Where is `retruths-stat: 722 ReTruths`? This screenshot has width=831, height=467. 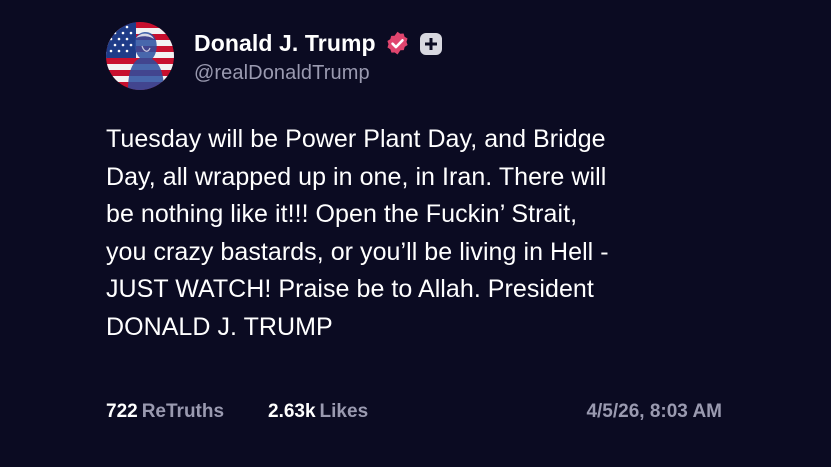
retruths-stat: 722 ReTruths is located at coordinates (165, 412).